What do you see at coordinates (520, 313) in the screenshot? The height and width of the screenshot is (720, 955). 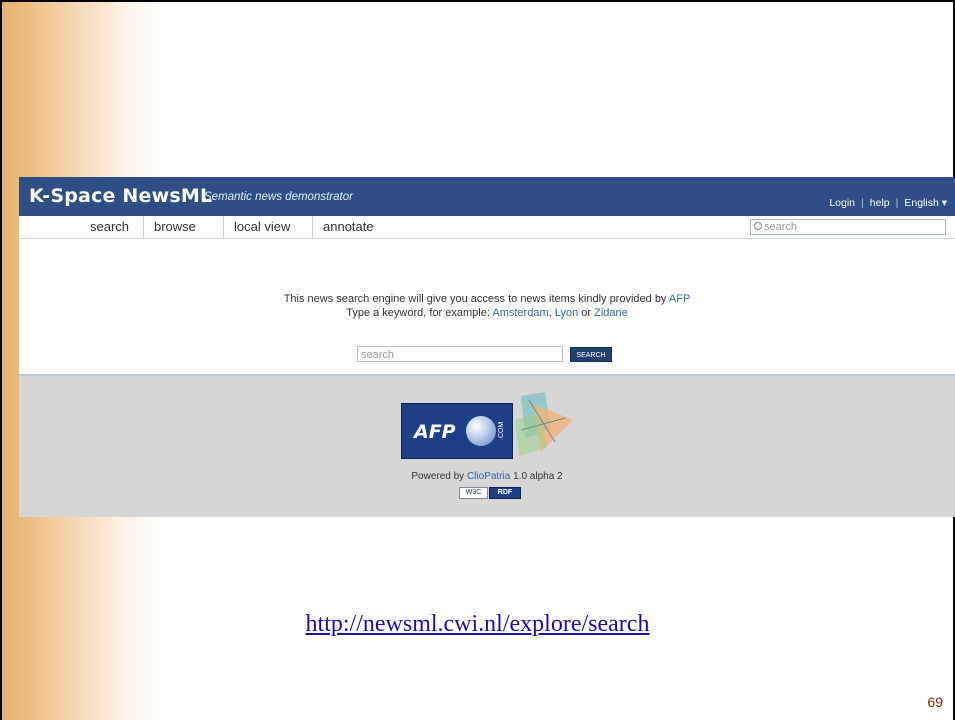 I see `example-link-amsterdam: Amsterdam` at bounding box center [520, 313].